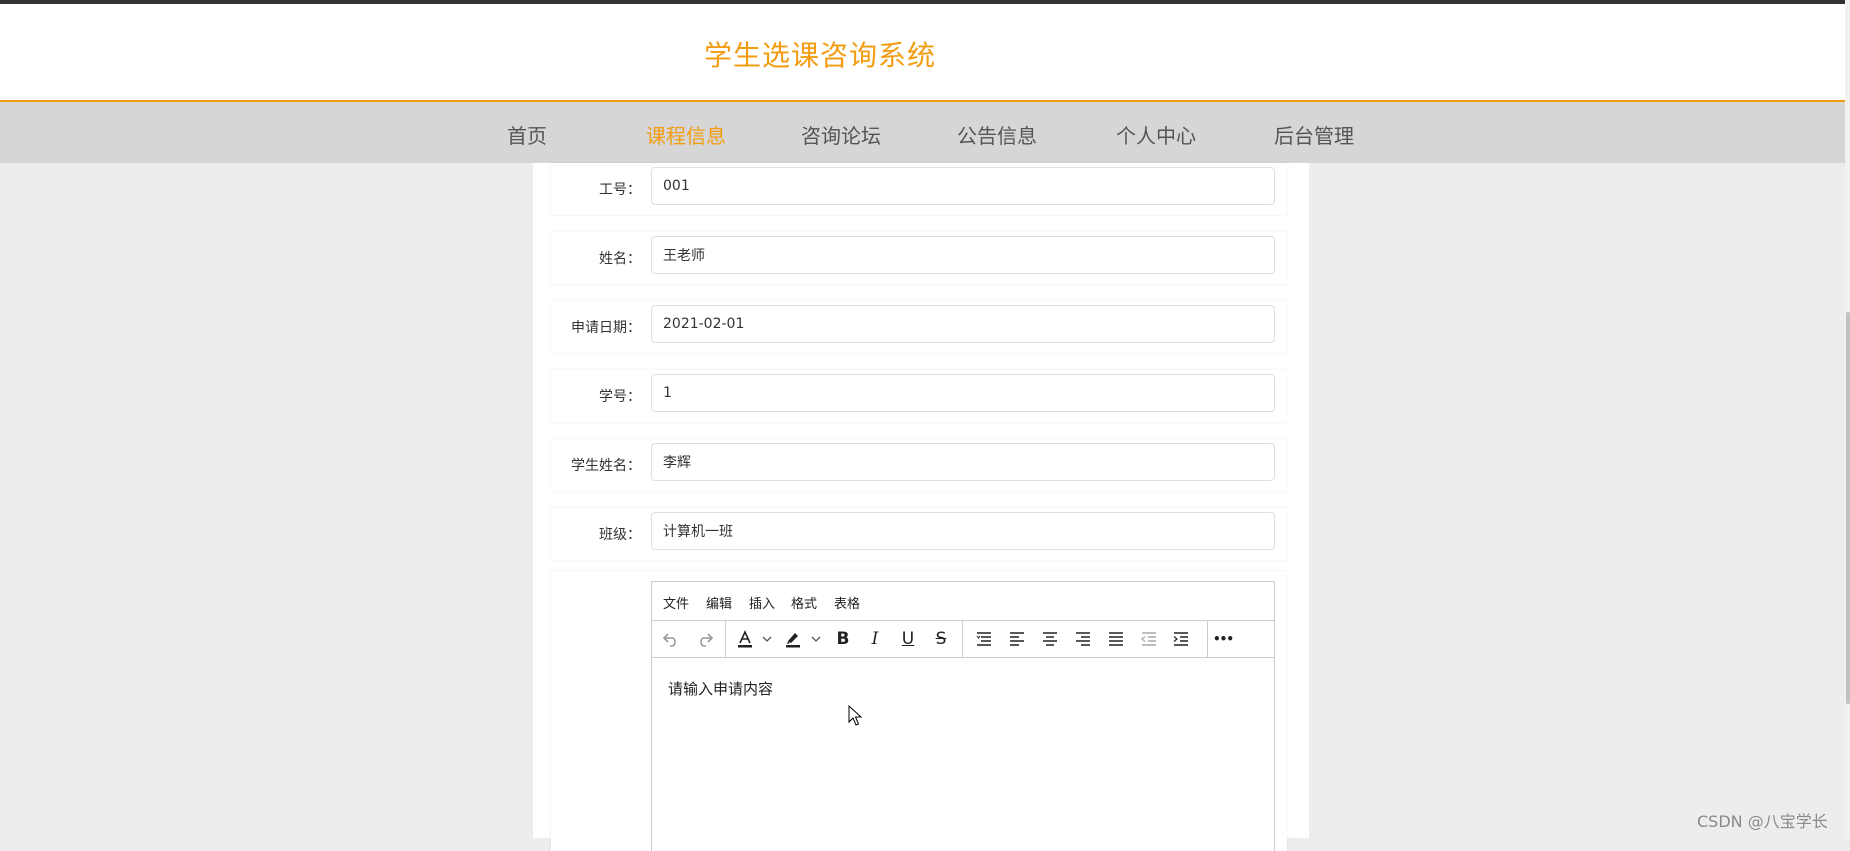 This screenshot has height=851, width=1850. I want to click on menu-table: 表格, so click(847, 602).